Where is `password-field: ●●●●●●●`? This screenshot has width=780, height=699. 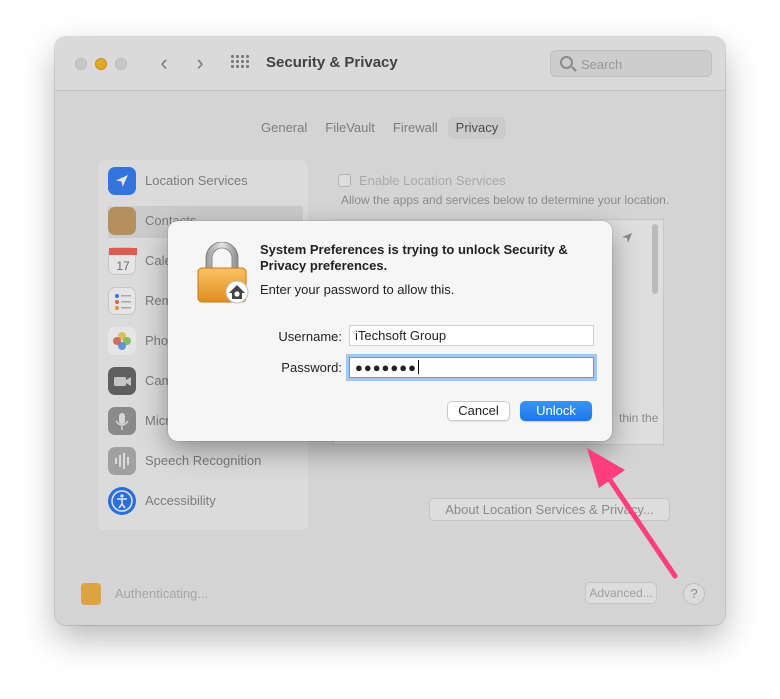 password-field: ●●●●●●● is located at coordinates (471, 367).